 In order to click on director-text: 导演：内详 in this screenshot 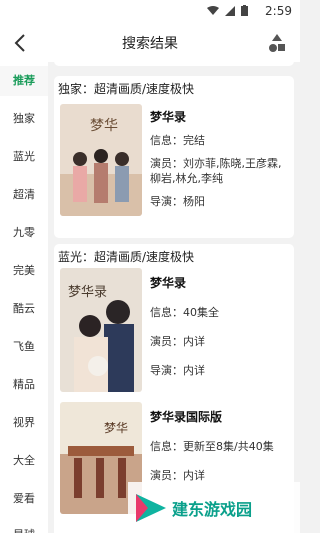, I will do `click(177, 370)`.